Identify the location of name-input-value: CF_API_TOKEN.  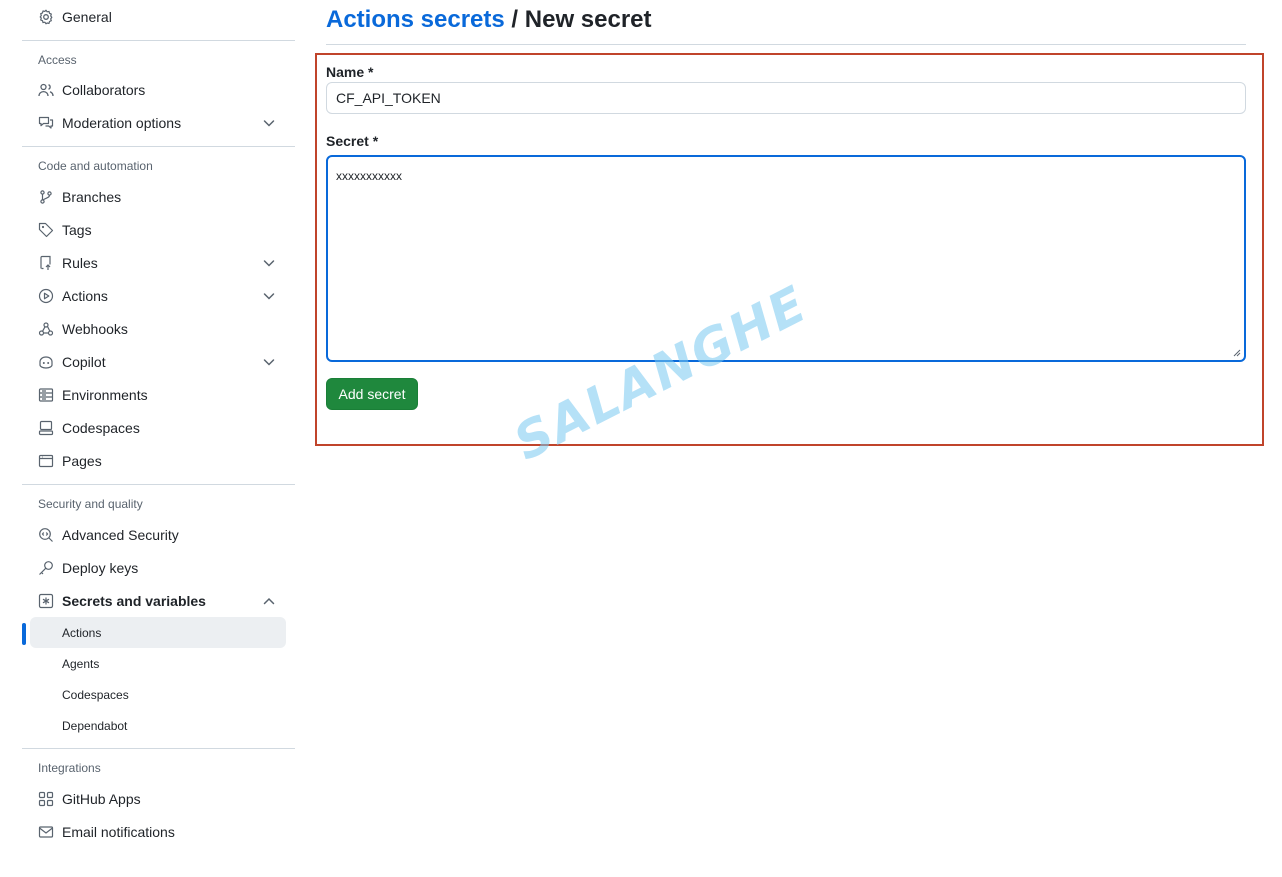
(388, 98).